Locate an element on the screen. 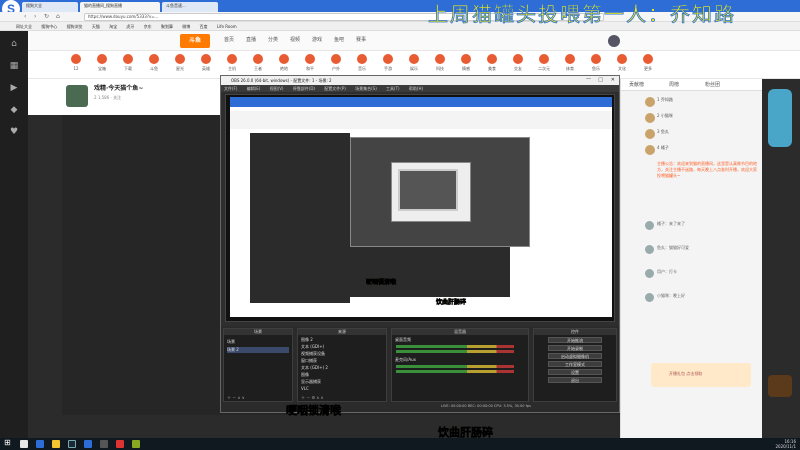 The width and height of the screenshot is (800, 450). event-badge is located at coordinates (780, 118).